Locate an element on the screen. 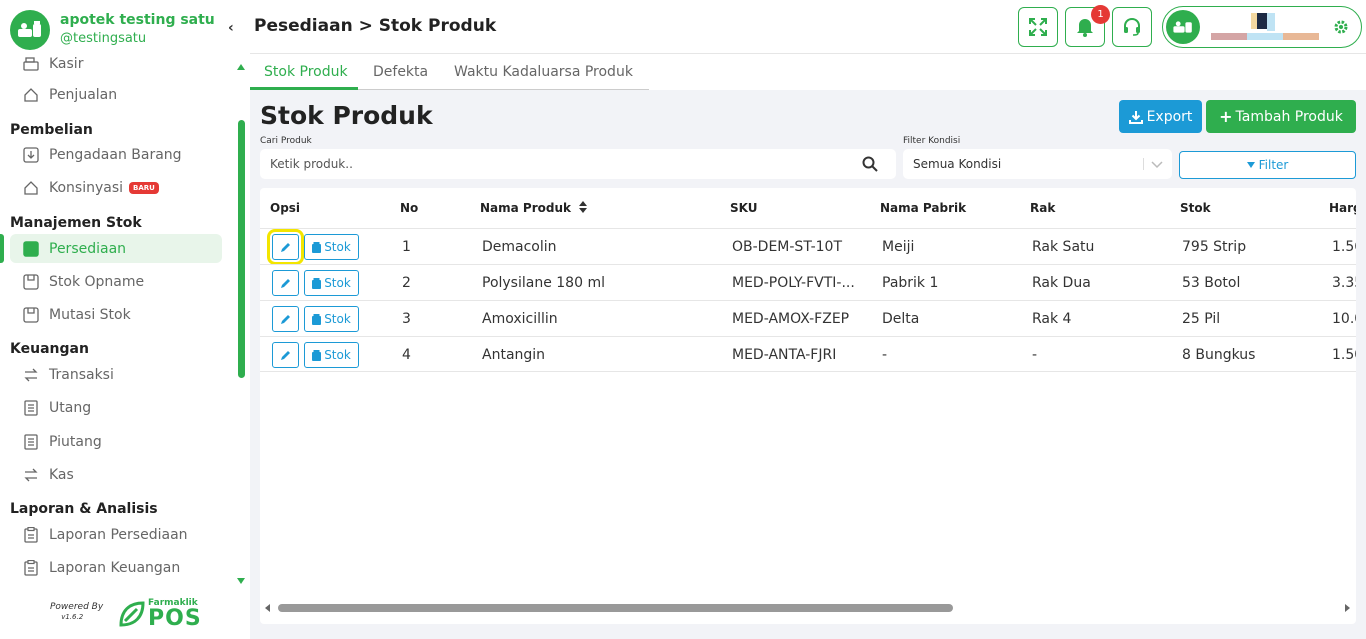 The width and height of the screenshot is (1366, 639). column-header-harga: Harg is located at coordinates (1342, 208).